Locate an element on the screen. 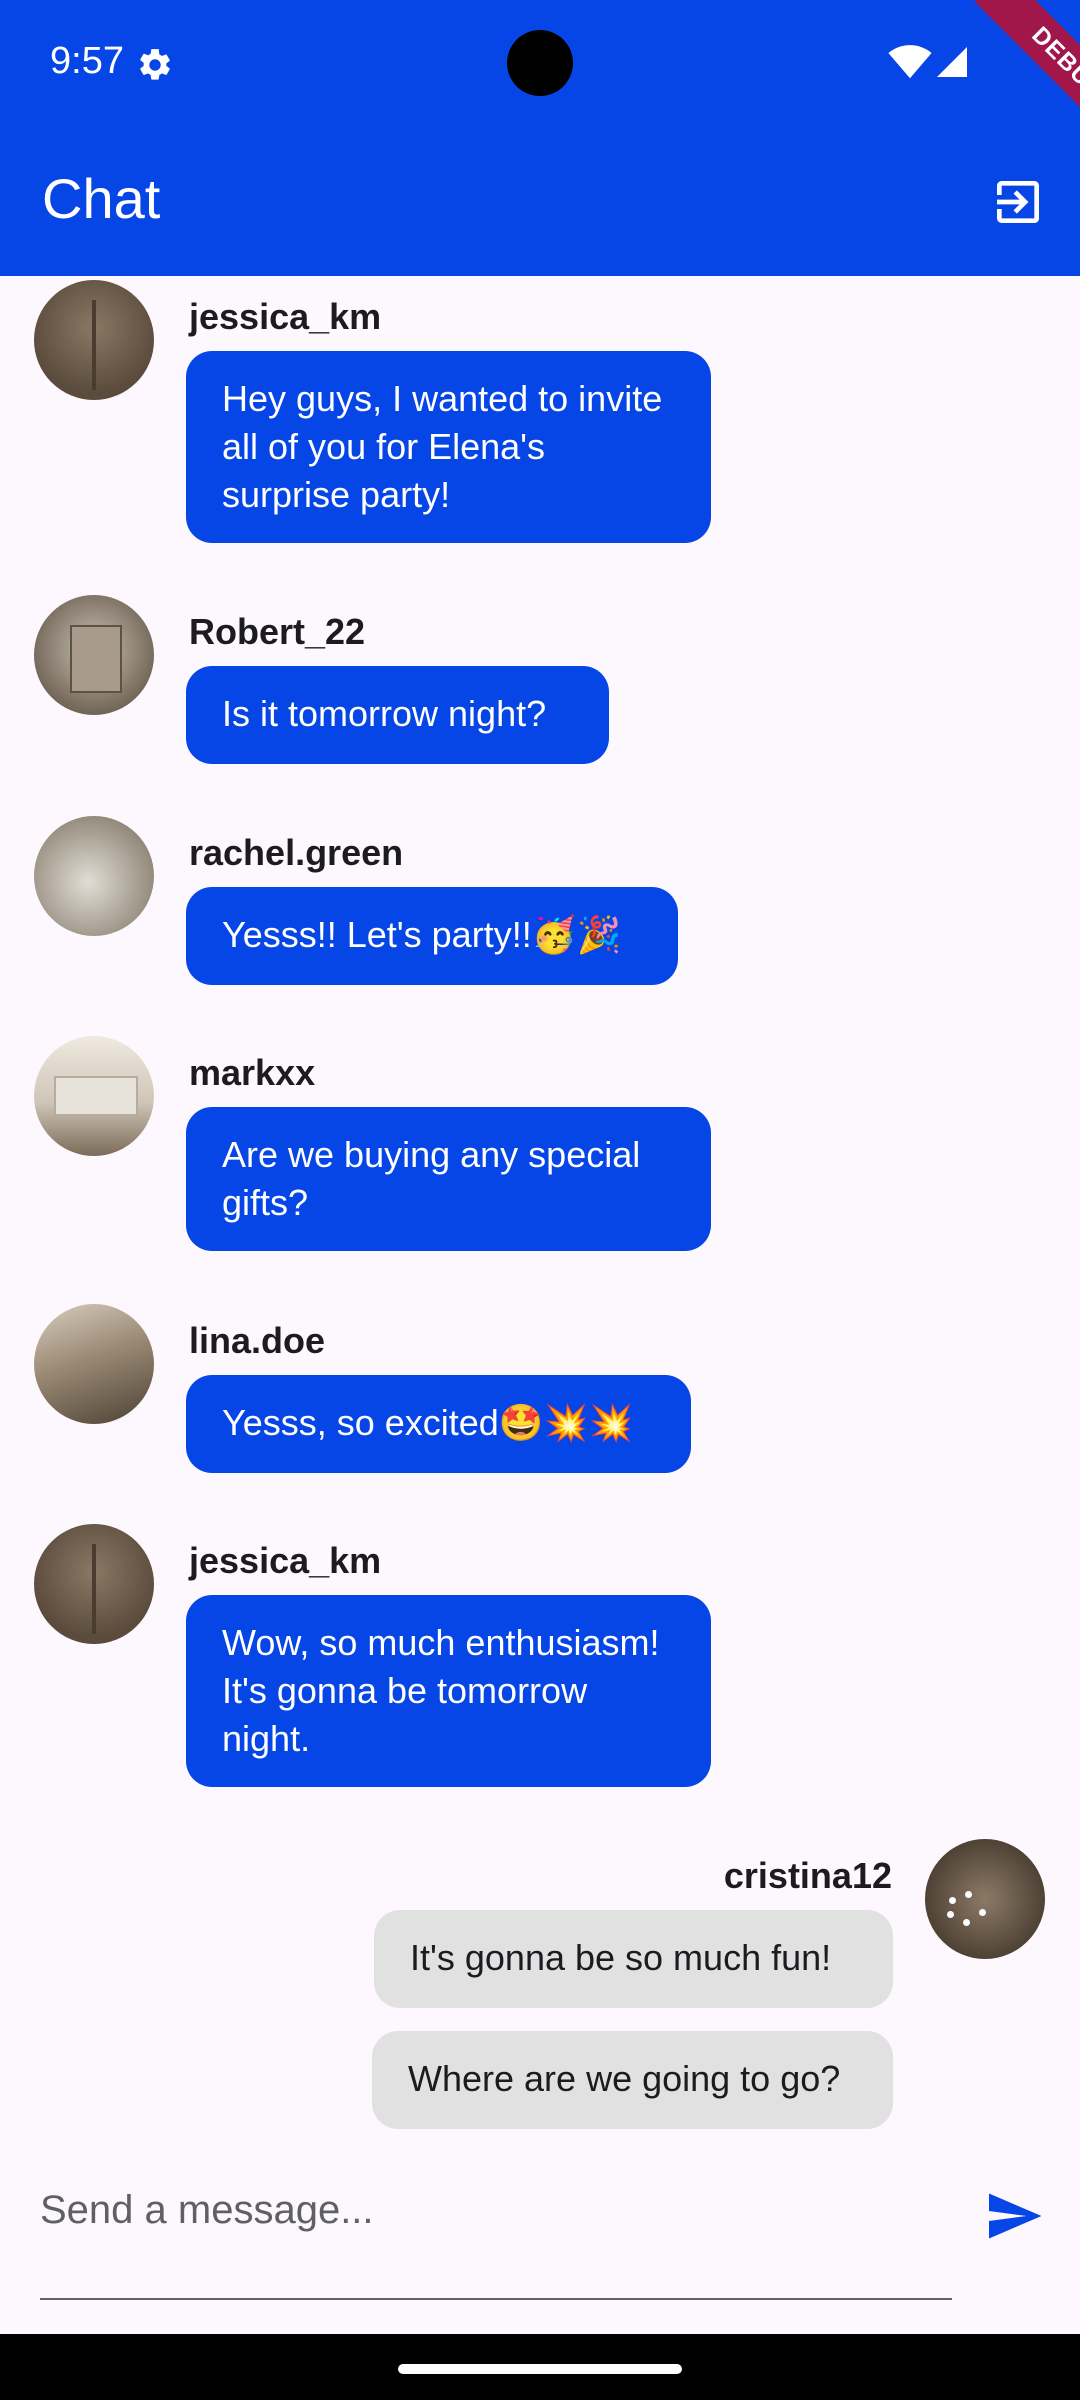 This screenshot has height=2400, width=1080. wifi-icon is located at coordinates (910, 62).